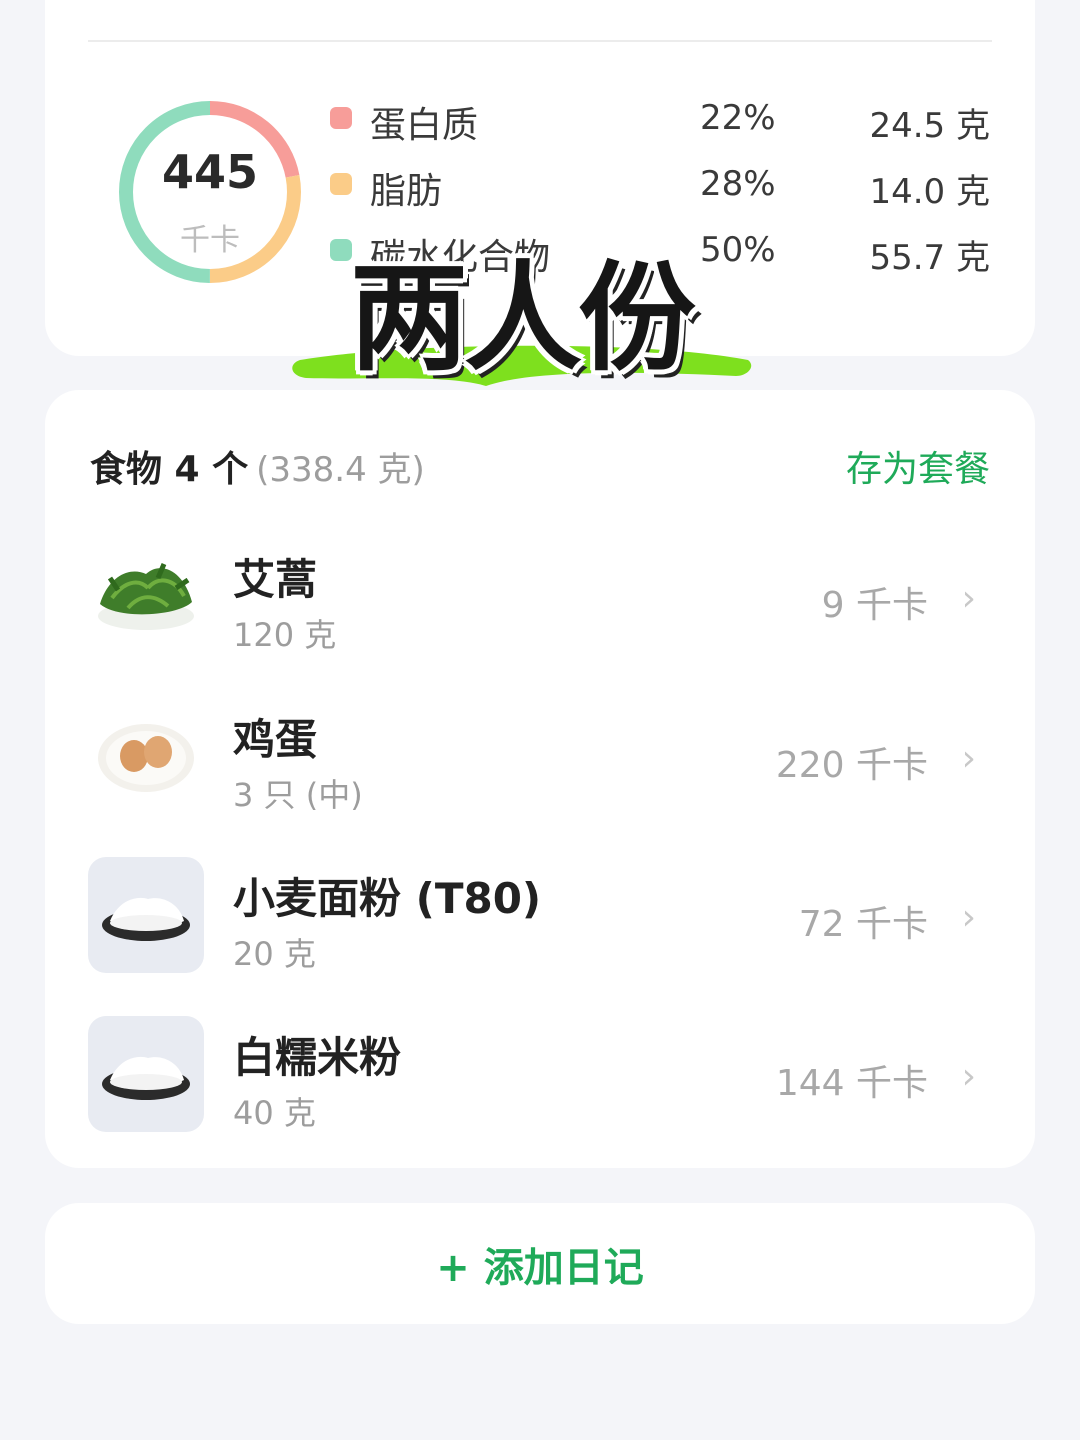 The height and width of the screenshot is (1440, 1080). Describe the element at coordinates (210, 172) in the screenshot. I see `kcal-value: 445` at that location.